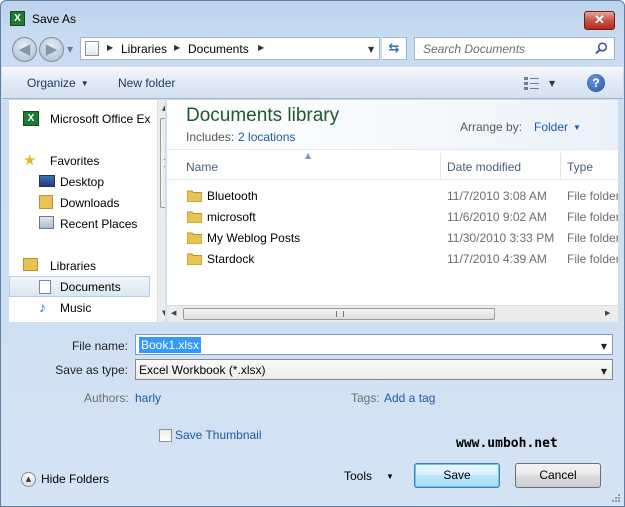  Describe the element at coordinates (194, 259) in the screenshot. I see `folder-icon` at that location.